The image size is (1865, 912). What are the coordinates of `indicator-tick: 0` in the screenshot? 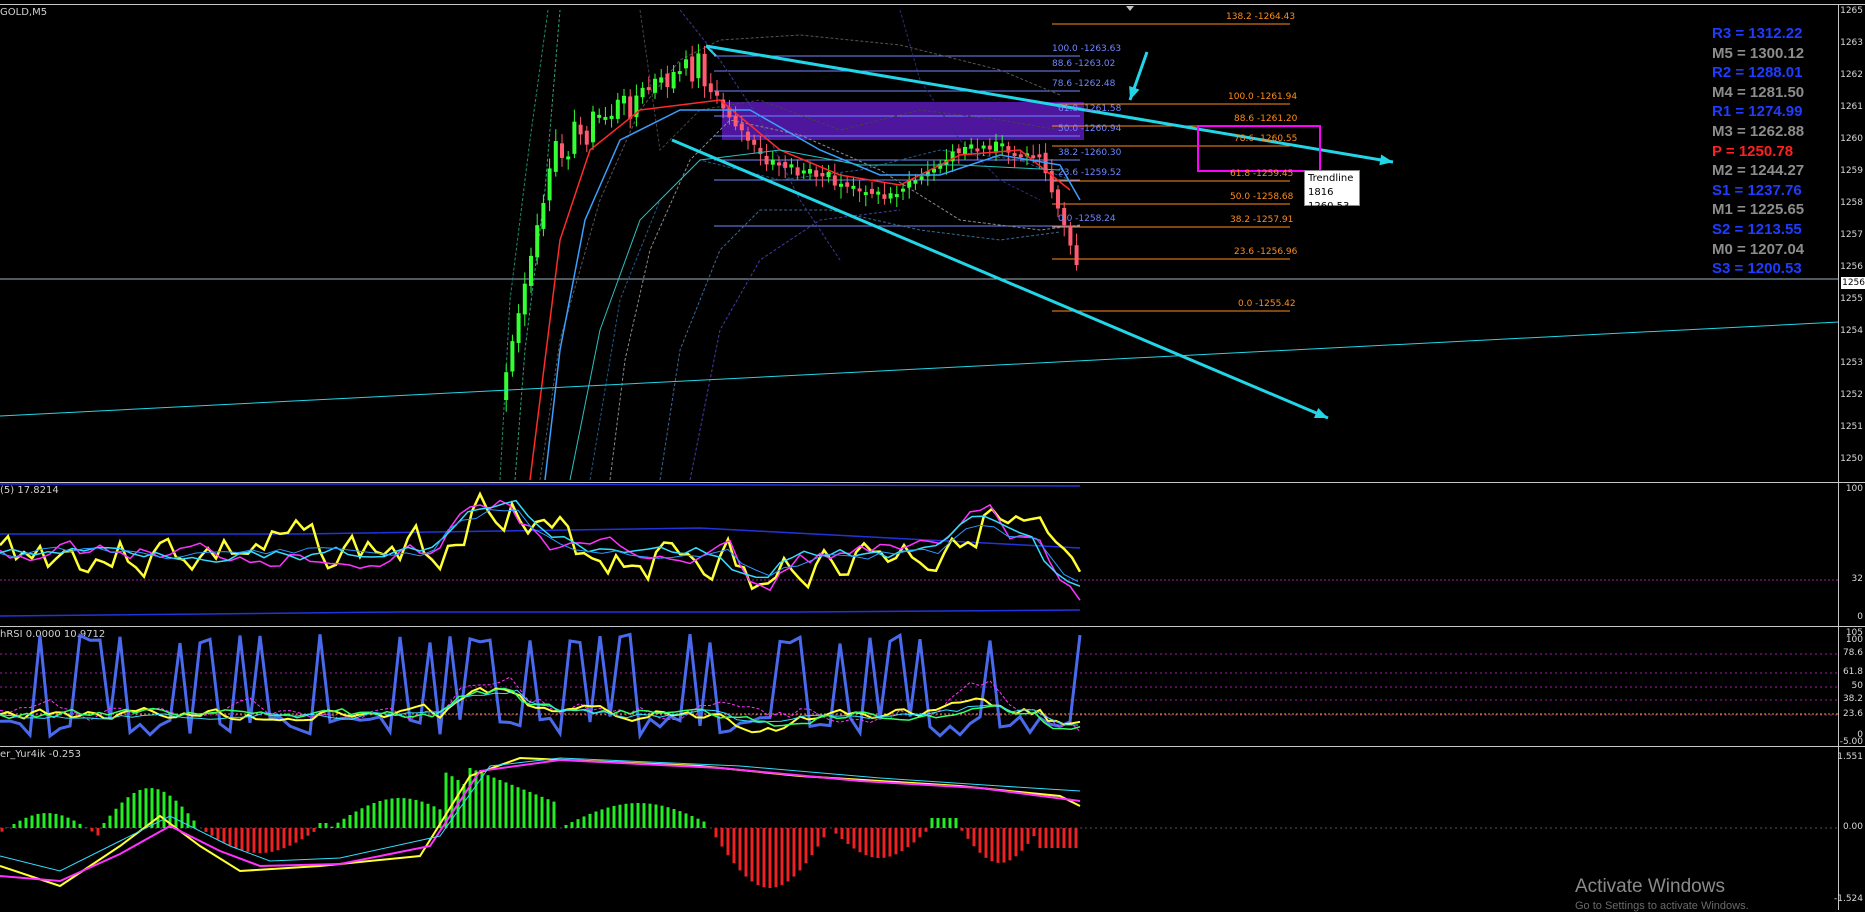 It's located at (1860, 617).